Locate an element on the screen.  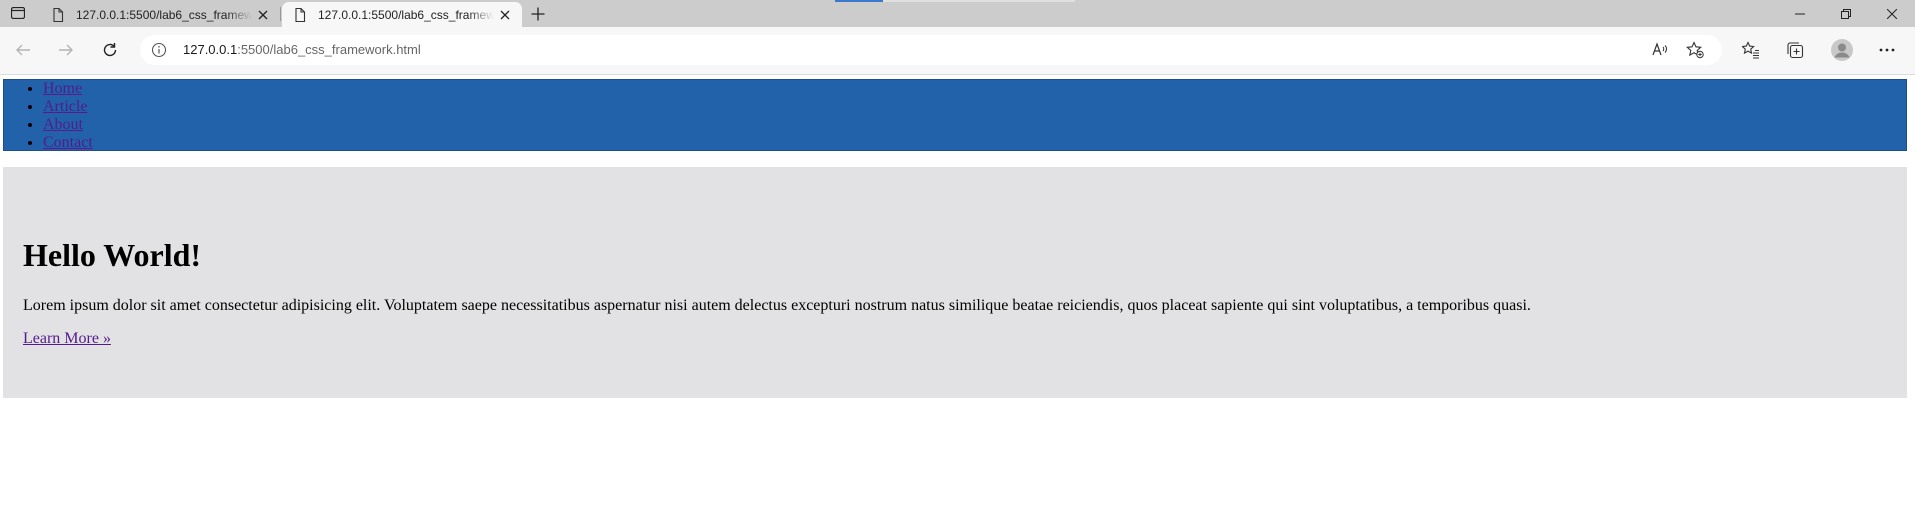
back-button is located at coordinates (23, 50).